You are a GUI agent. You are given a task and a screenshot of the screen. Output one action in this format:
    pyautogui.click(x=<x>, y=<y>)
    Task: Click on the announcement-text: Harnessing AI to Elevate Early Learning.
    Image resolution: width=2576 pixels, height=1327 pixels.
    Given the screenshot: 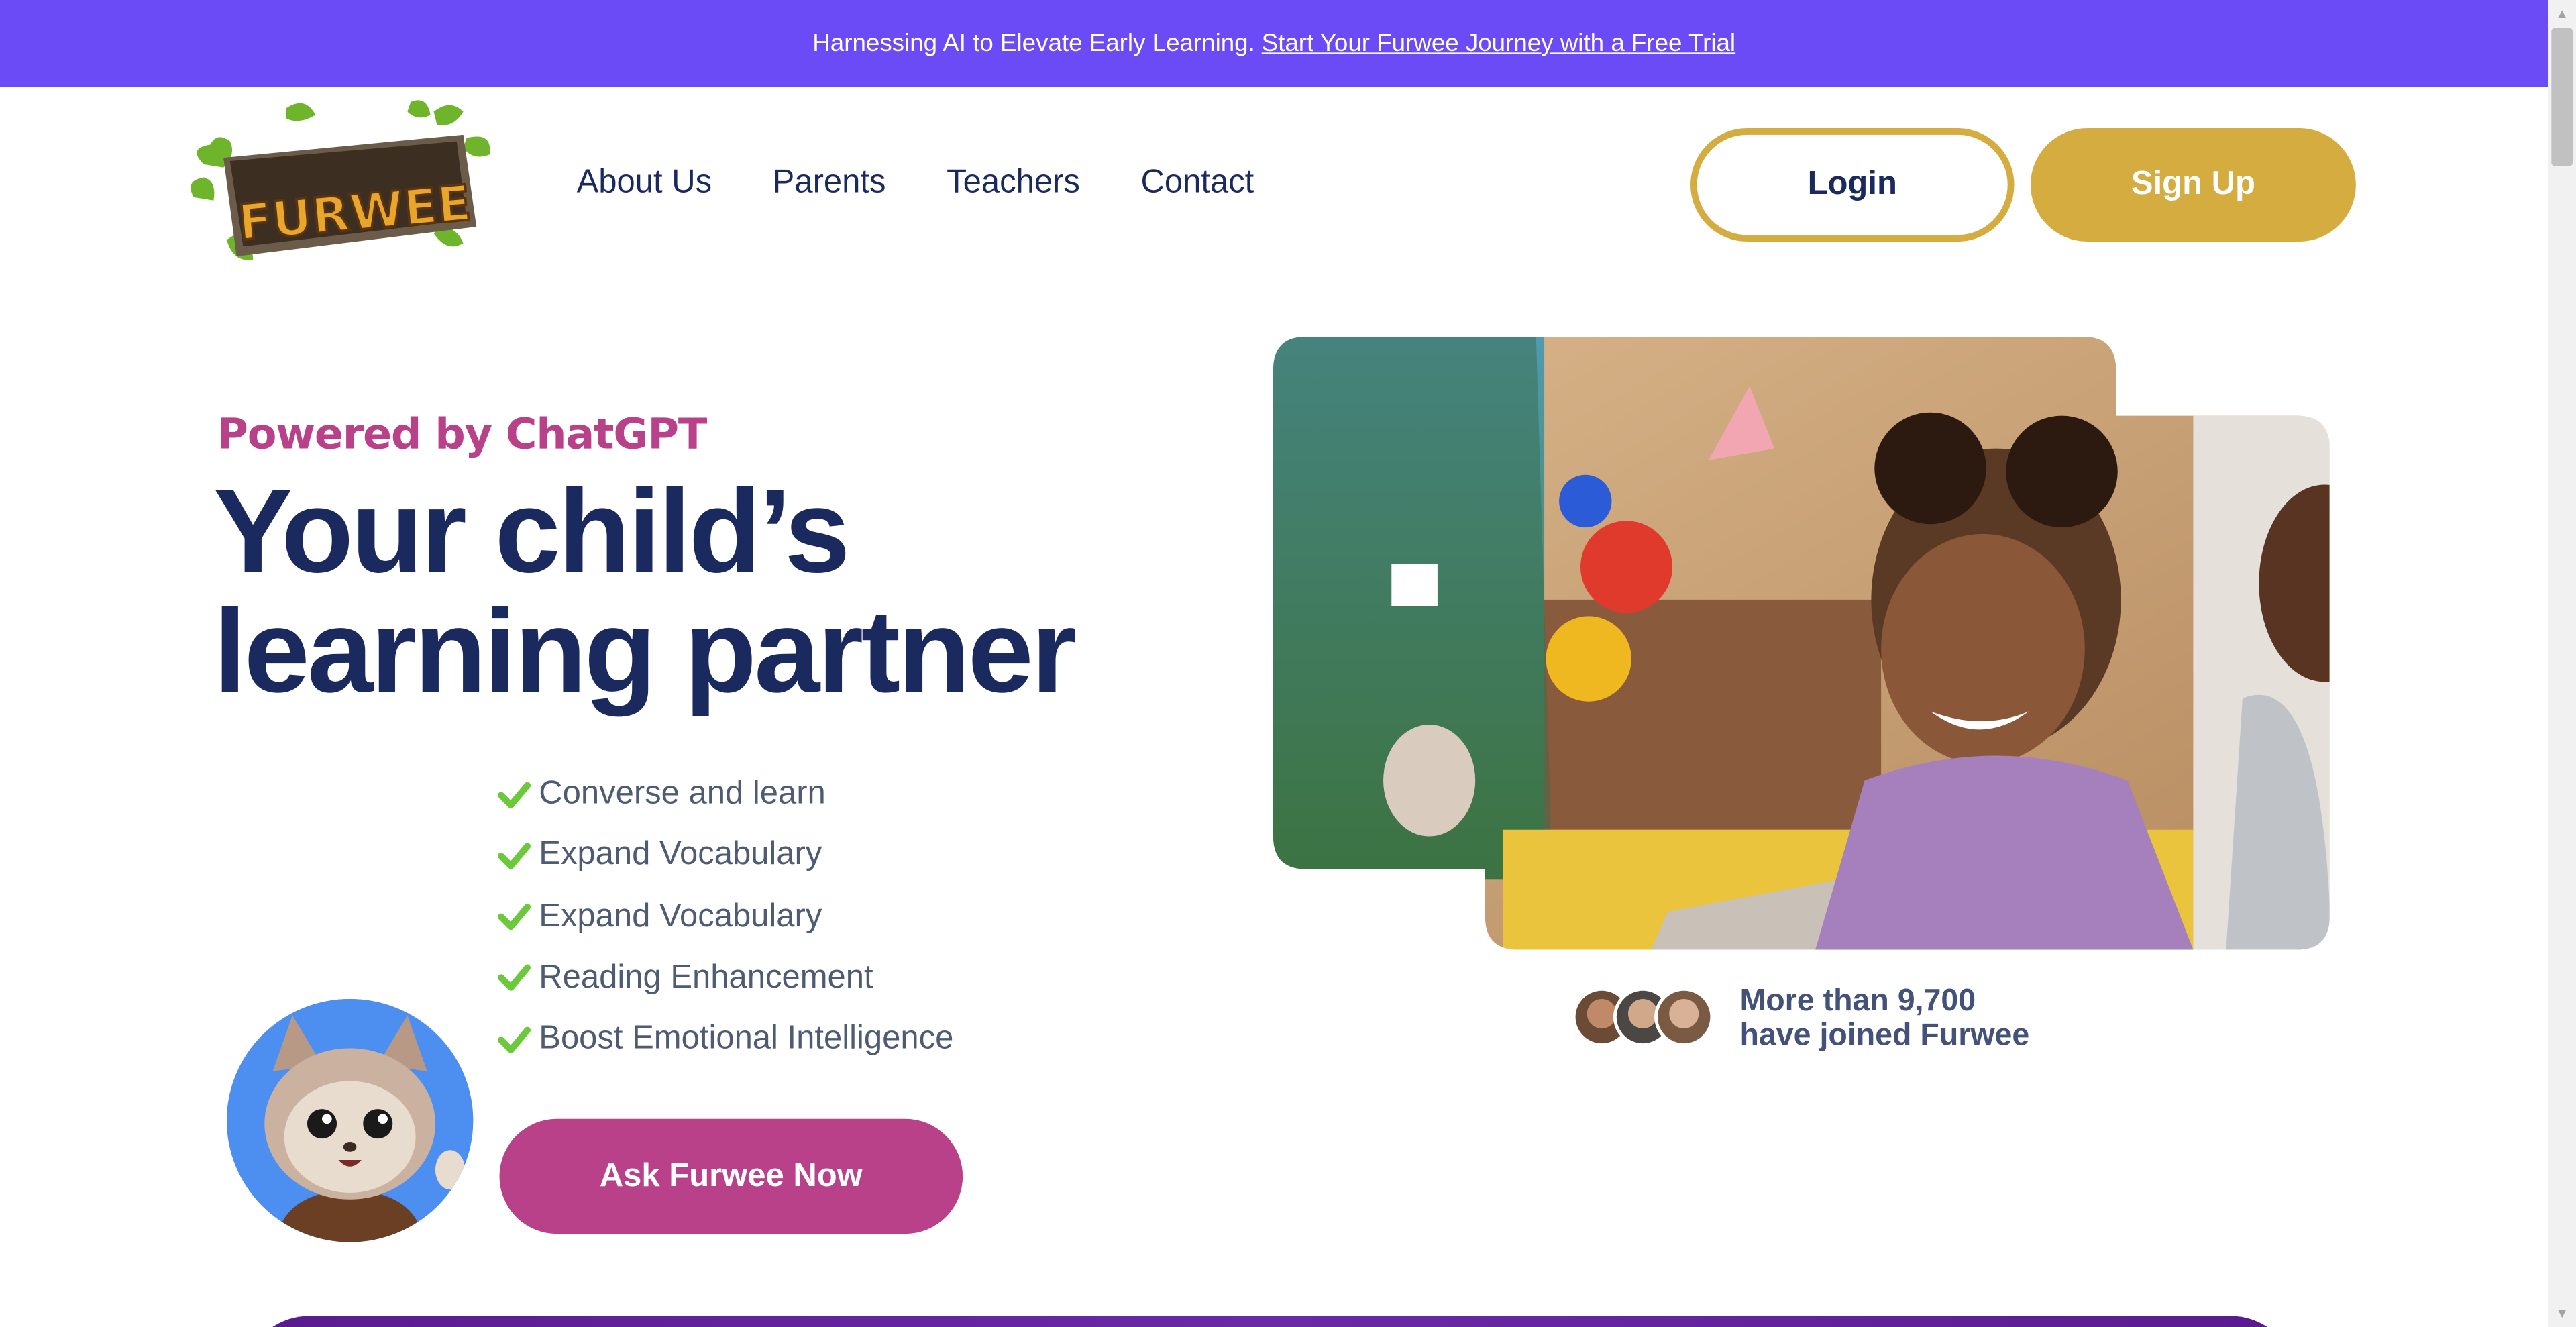 What is the action you would take?
    pyautogui.click(x=1033, y=44)
    